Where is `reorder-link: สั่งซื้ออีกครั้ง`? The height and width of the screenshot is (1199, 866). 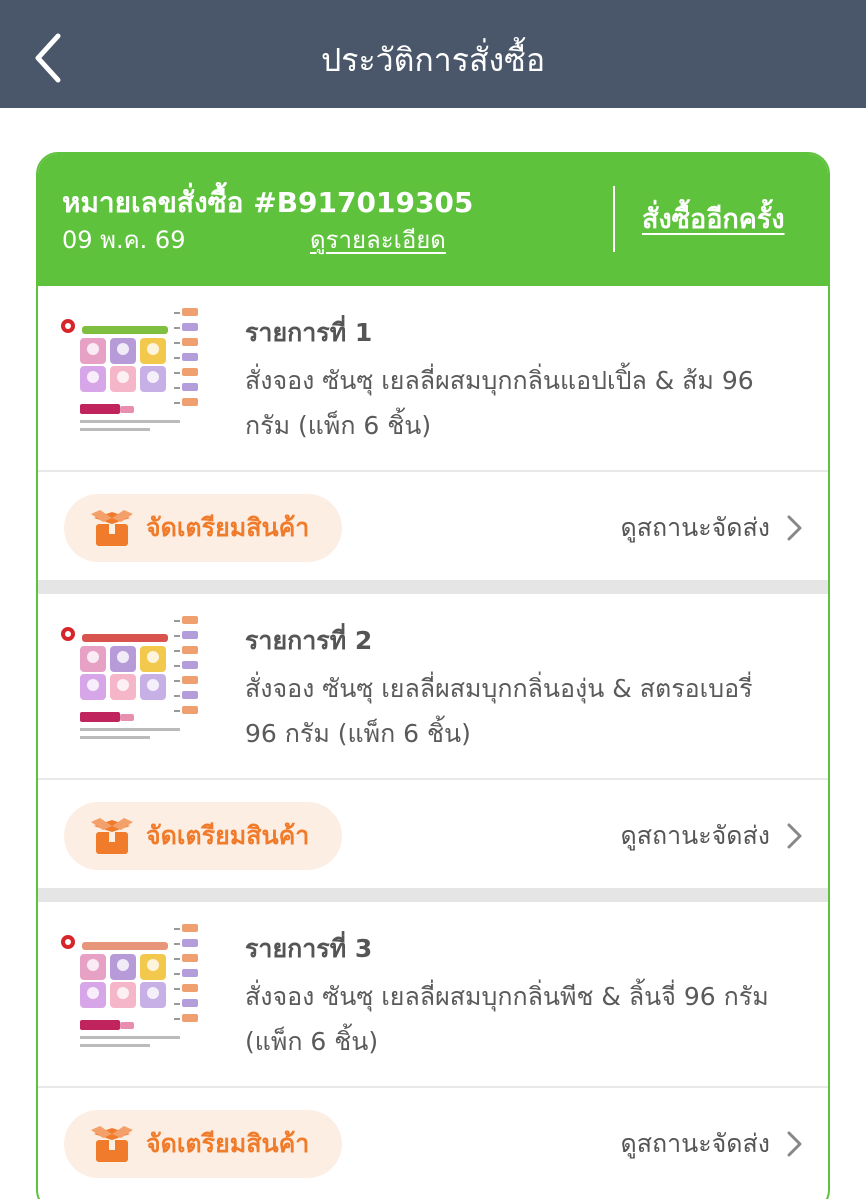 reorder-link: สั่งซื้ออีกครั้ง is located at coordinates (713, 220).